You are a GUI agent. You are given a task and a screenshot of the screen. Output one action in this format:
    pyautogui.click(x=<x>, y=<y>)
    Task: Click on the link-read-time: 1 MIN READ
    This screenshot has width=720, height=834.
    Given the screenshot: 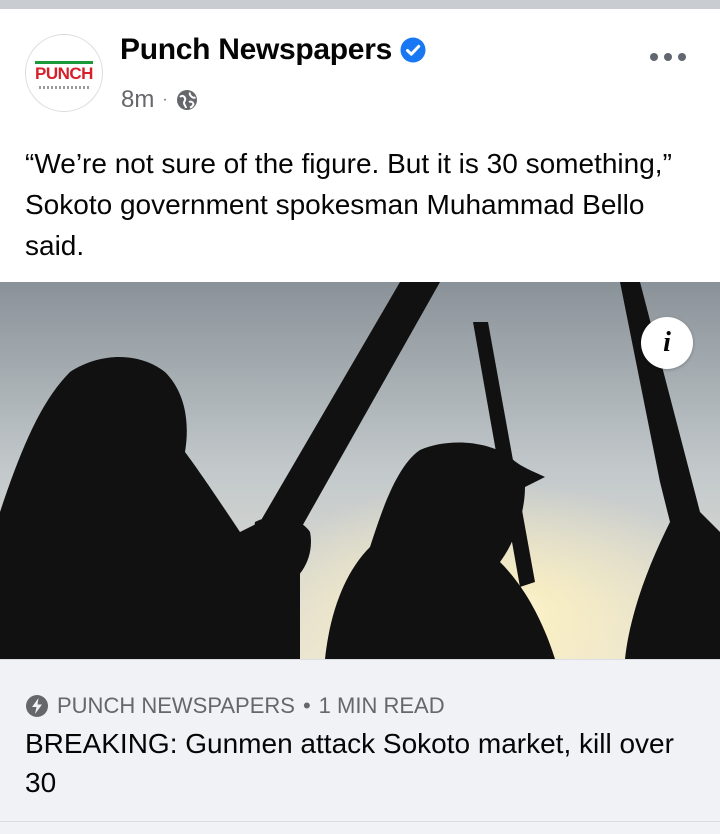 What is the action you would take?
    pyautogui.click(x=381, y=705)
    